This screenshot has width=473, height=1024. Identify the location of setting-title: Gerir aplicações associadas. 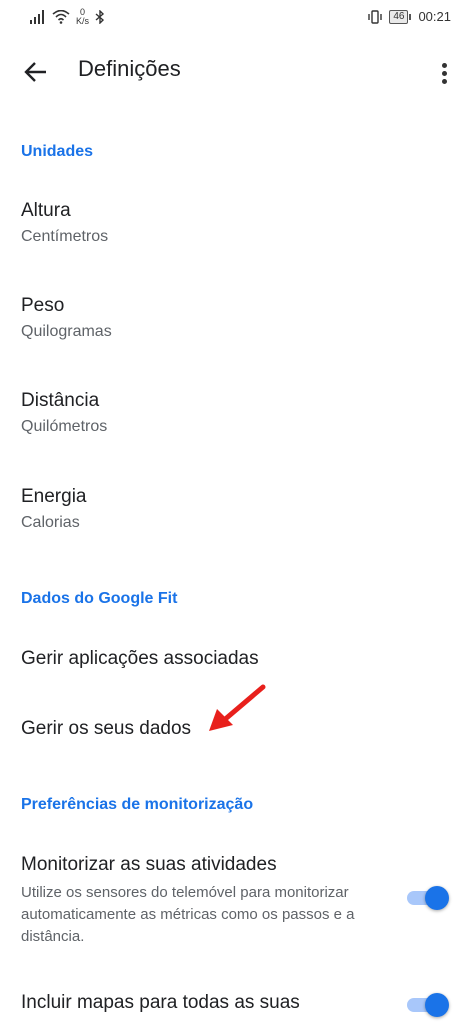
(140, 658).